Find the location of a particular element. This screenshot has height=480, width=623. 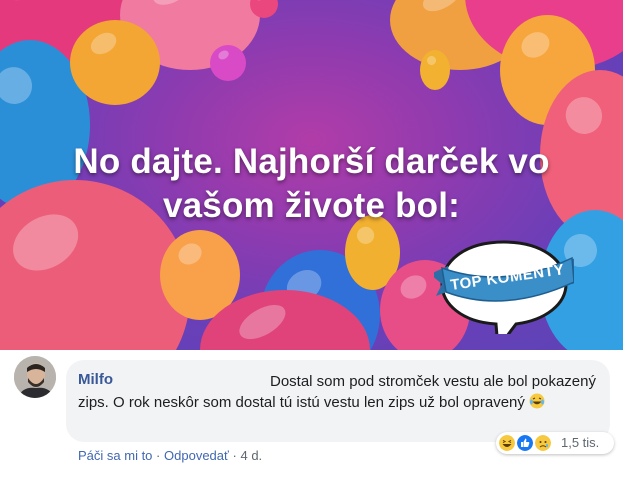

like-link: Páči sa mi to is located at coordinates (115, 455).